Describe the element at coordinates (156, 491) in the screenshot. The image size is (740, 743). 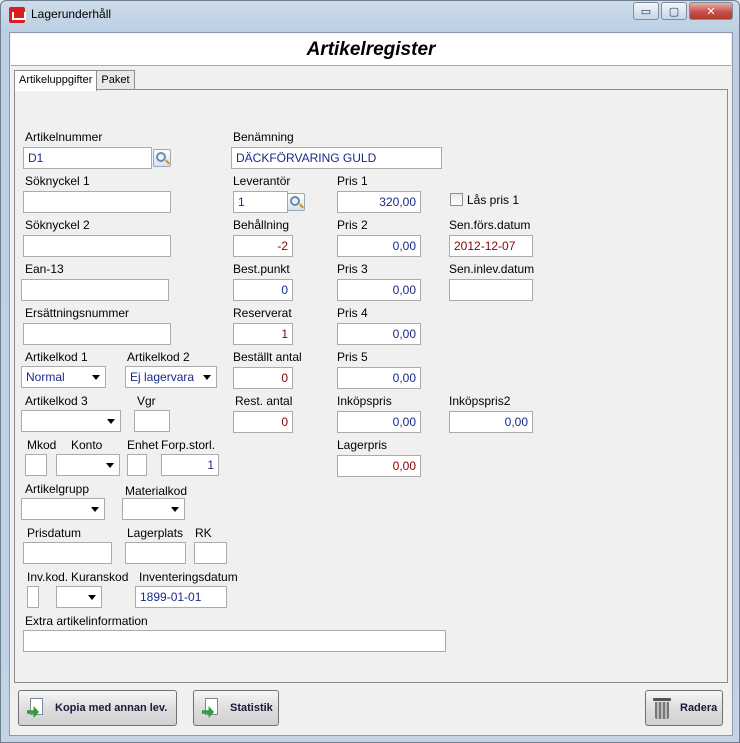
I see `materialkod-label: Materialkod` at that location.